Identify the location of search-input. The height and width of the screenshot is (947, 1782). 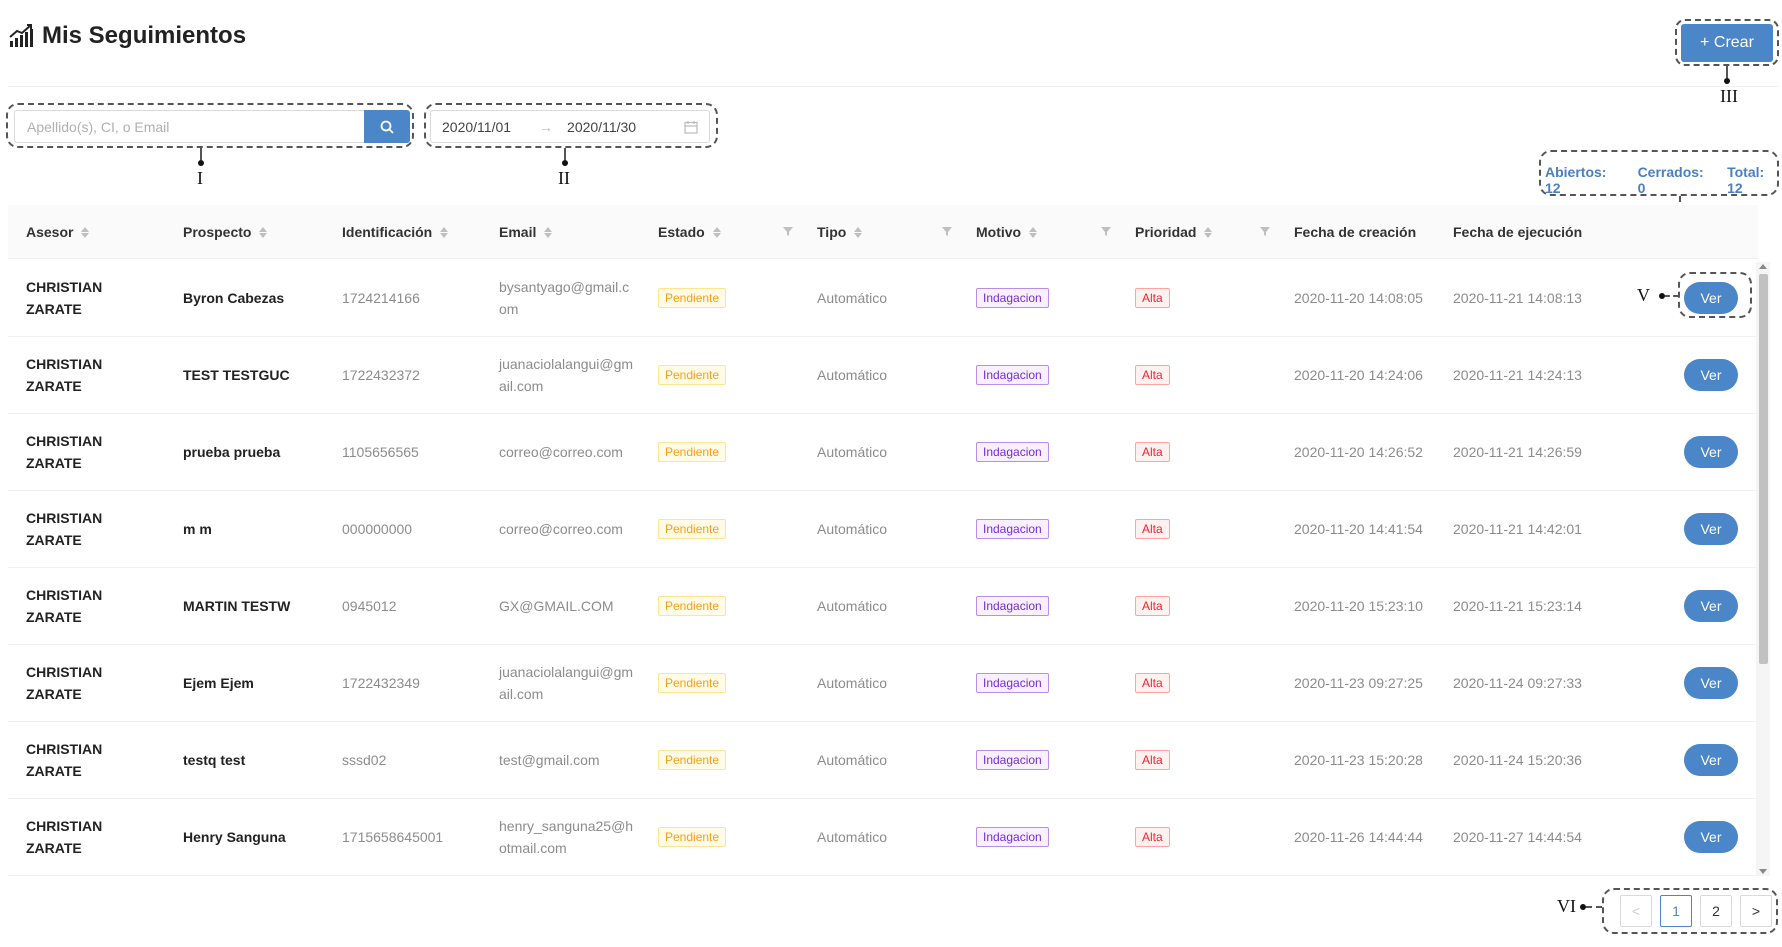
(189, 126).